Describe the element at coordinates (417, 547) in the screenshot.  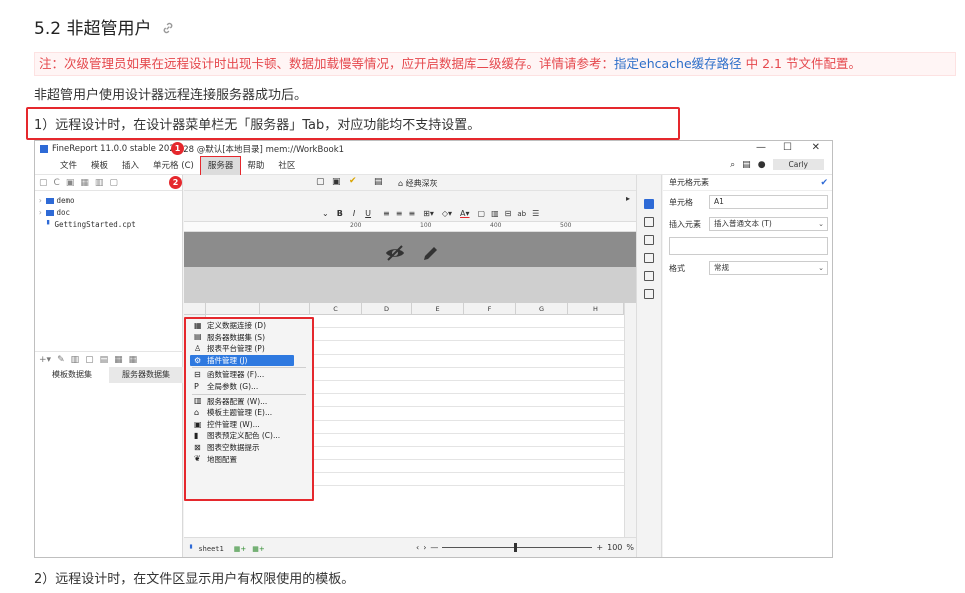
I see `scroll-left-icon: ‹` at that location.